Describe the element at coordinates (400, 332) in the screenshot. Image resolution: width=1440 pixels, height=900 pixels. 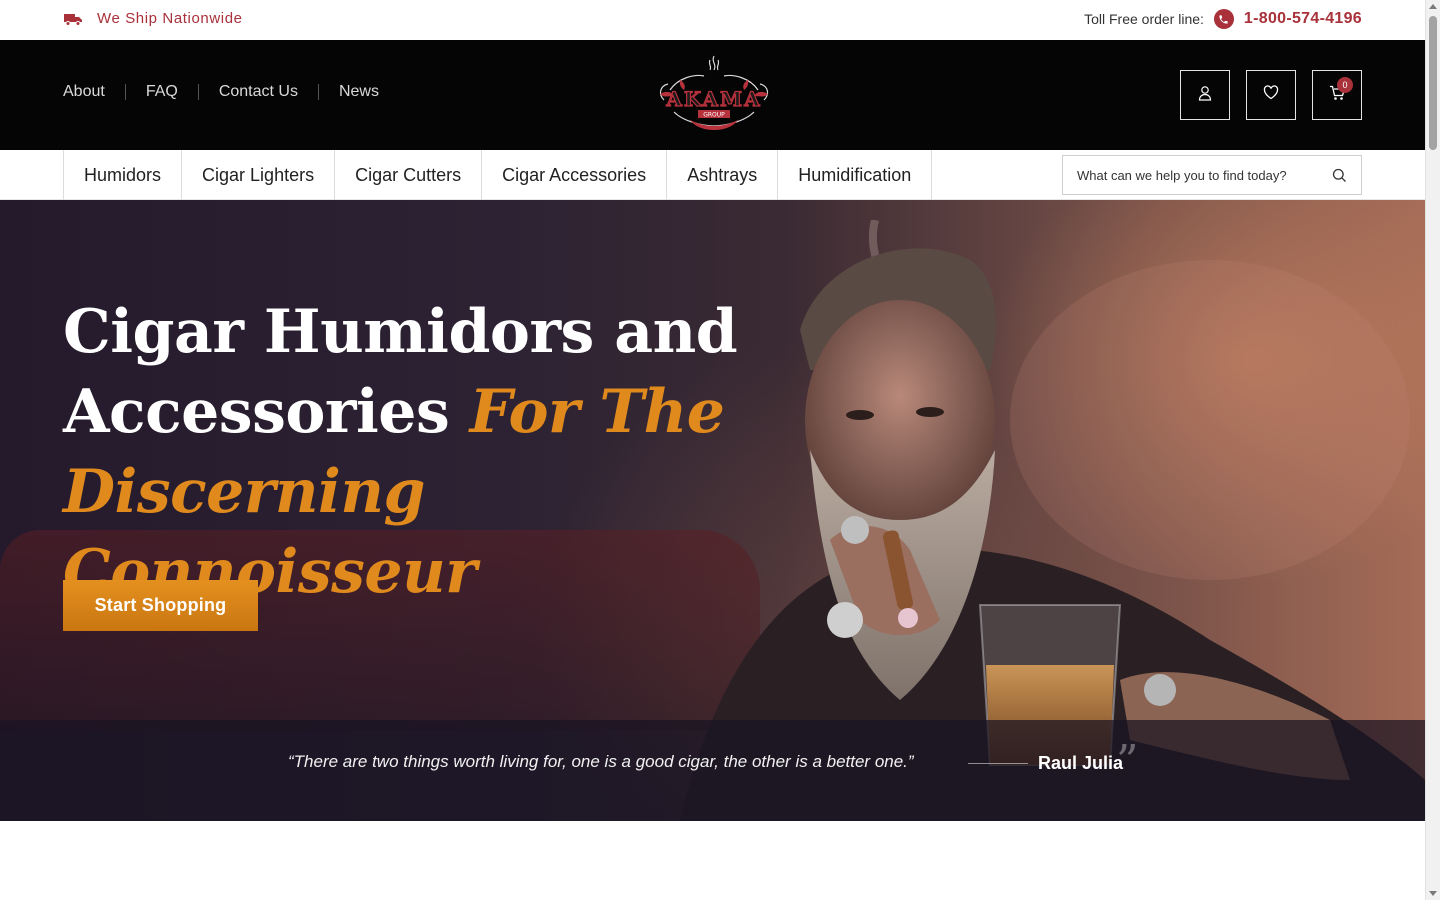
I see `hero-title-line1: Cigar Humidors and` at that location.